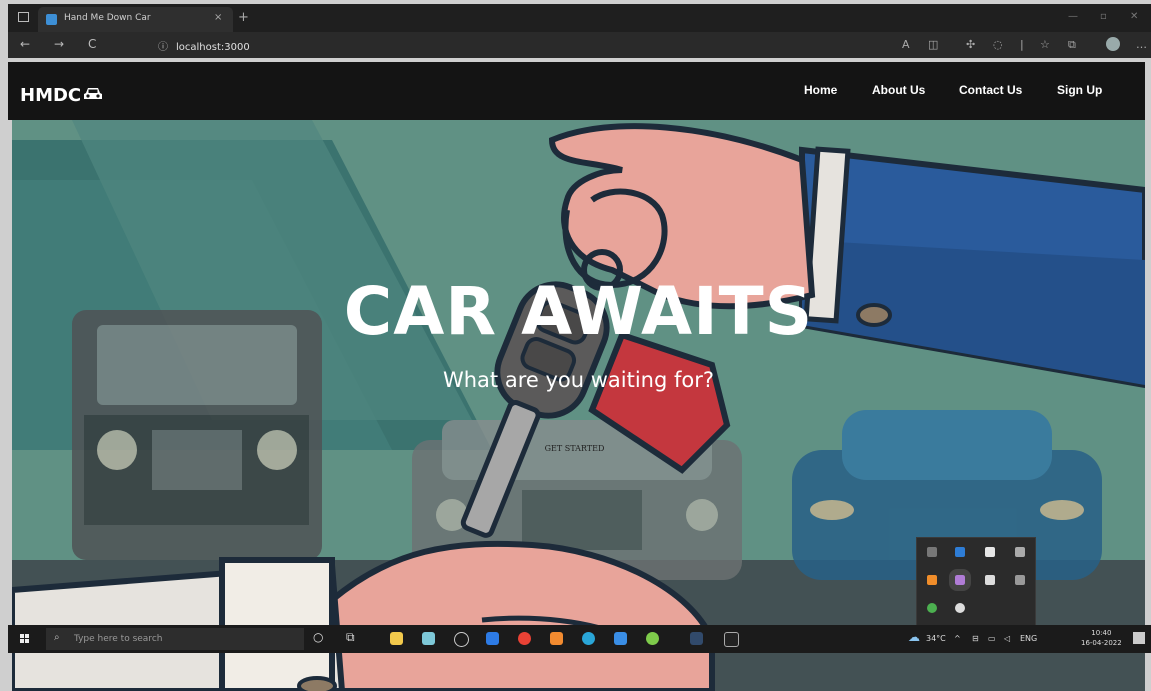  What do you see at coordinates (906, 44) in the screenshot?
I see `read-aloud-icon: A` at bounding box center [906, 44].